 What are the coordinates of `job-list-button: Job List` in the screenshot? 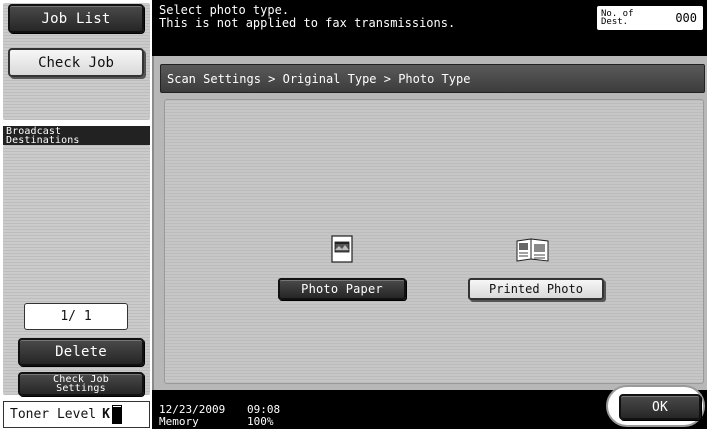 It's located at (76, 18).